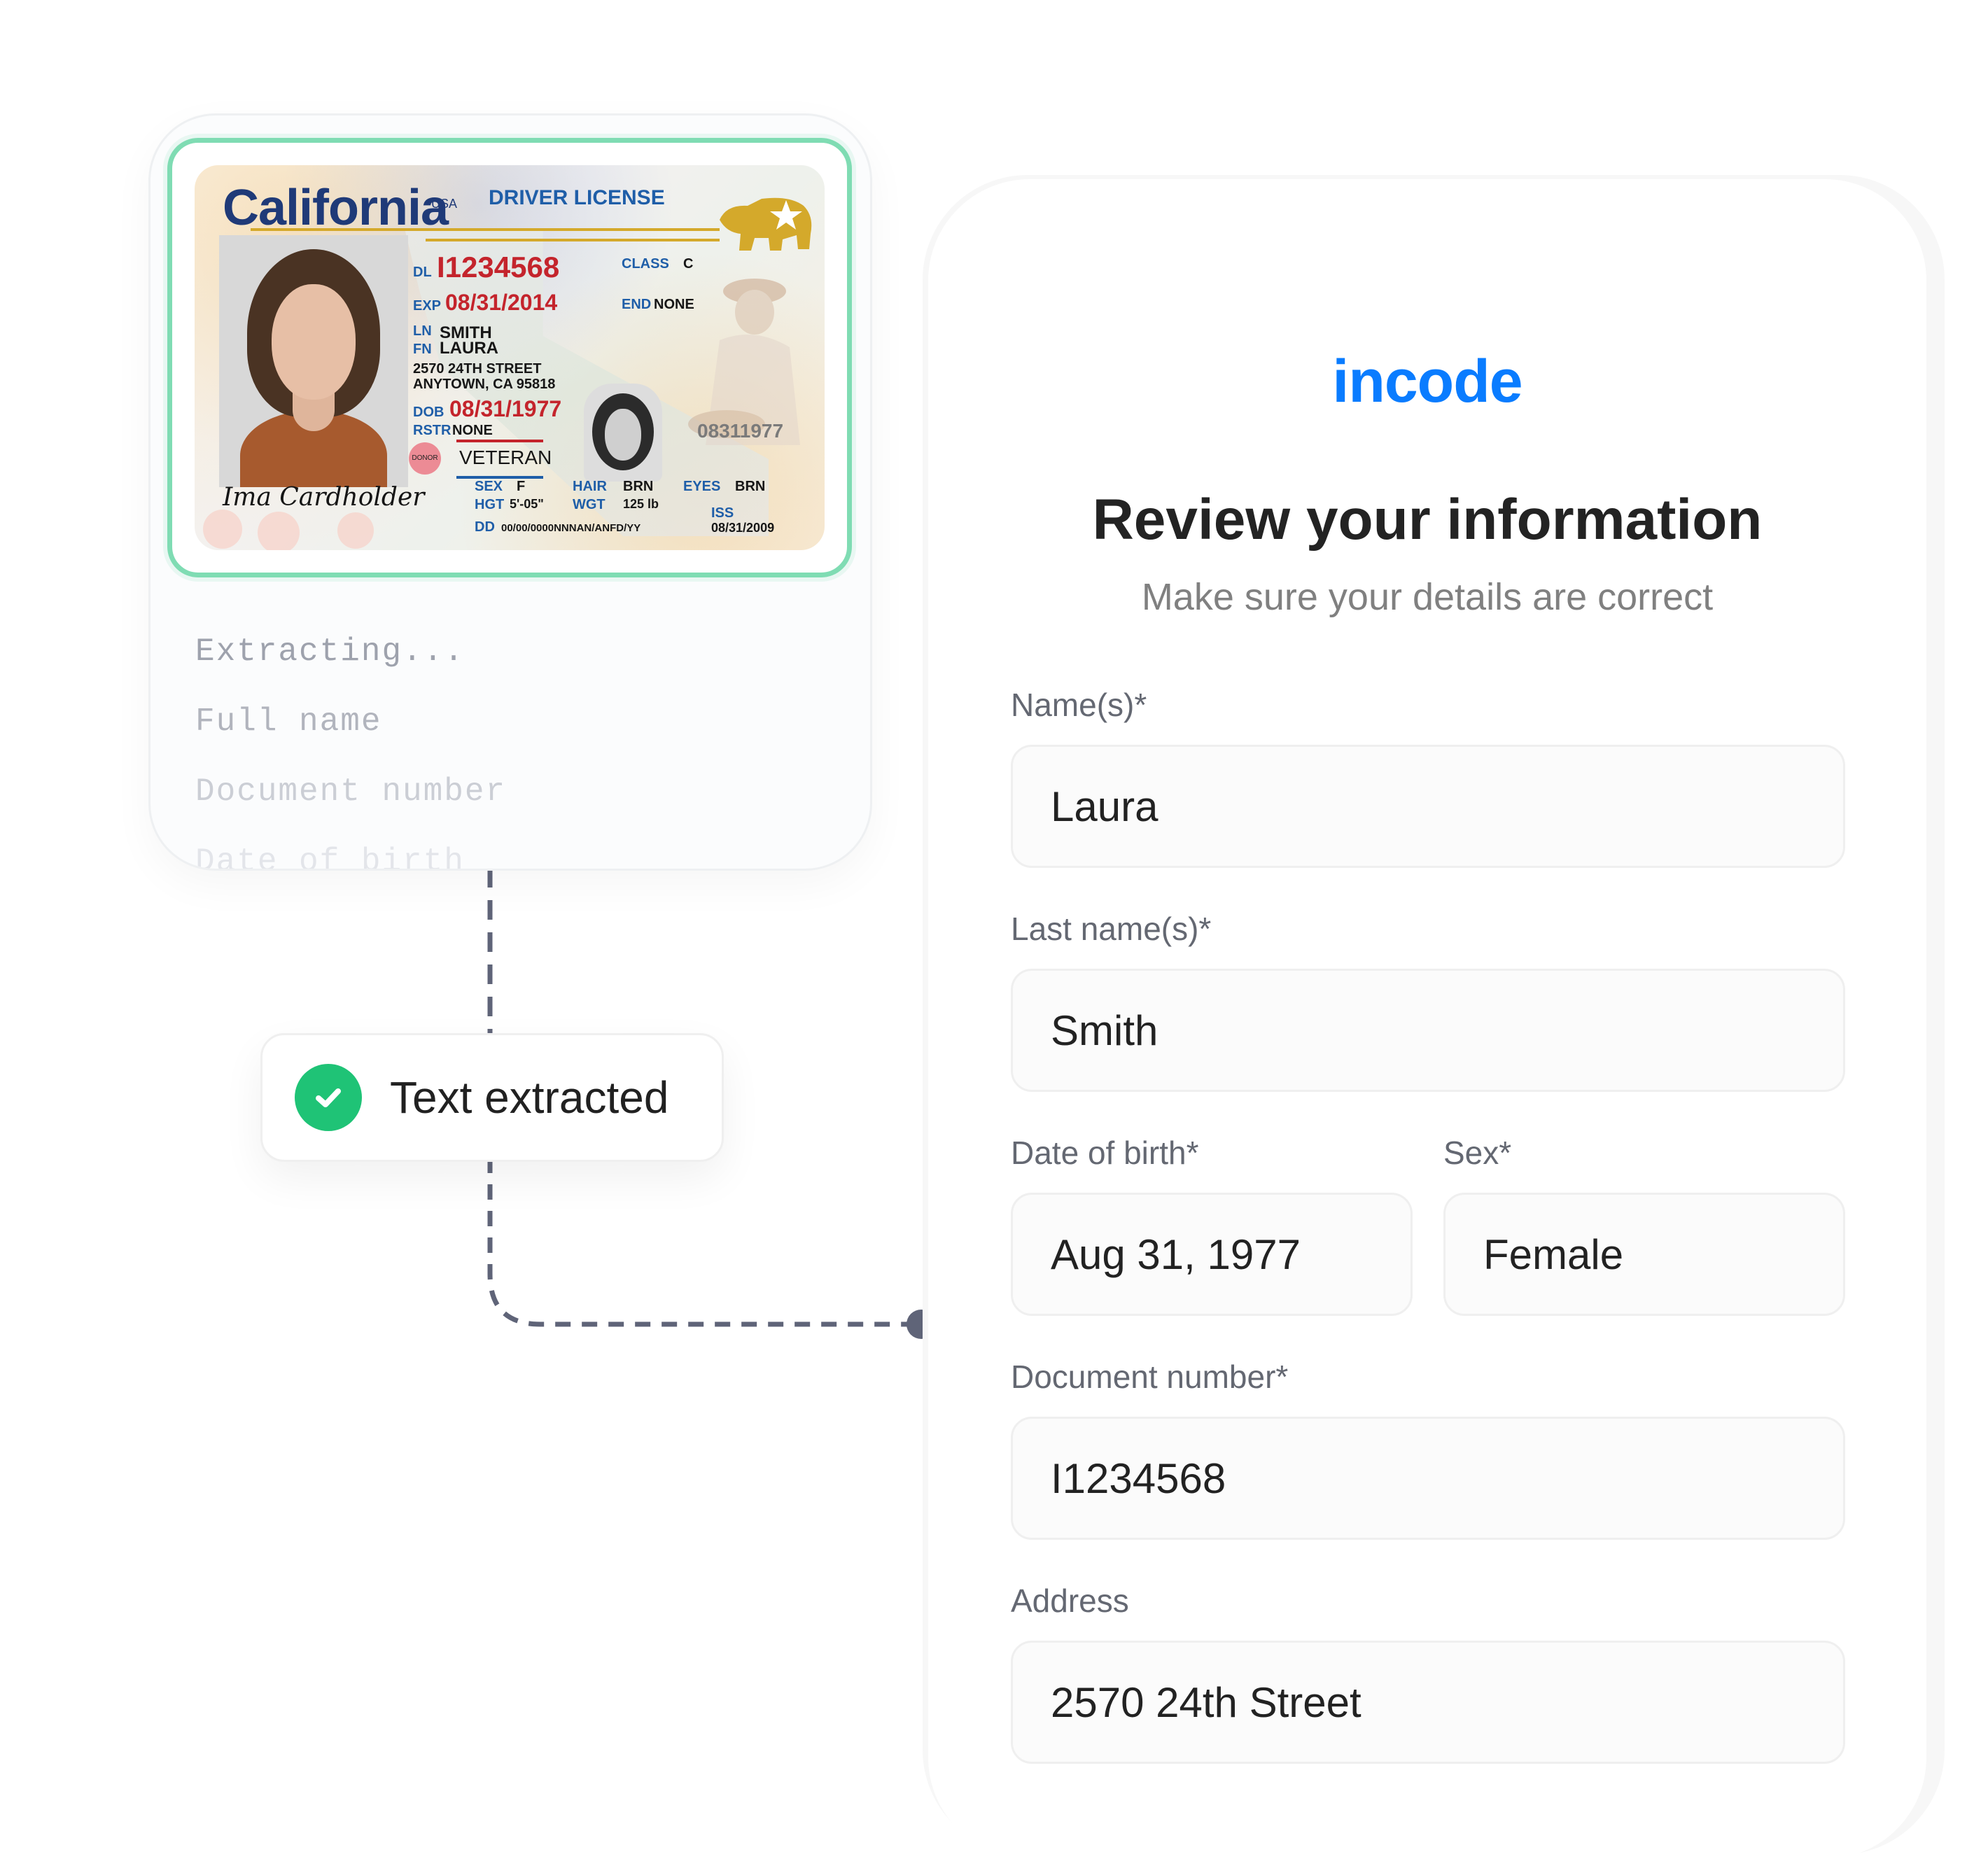 This screenshot has height=1859, width=1988. I want to click on iss-value: 08/31/2009, so click(743, 528).